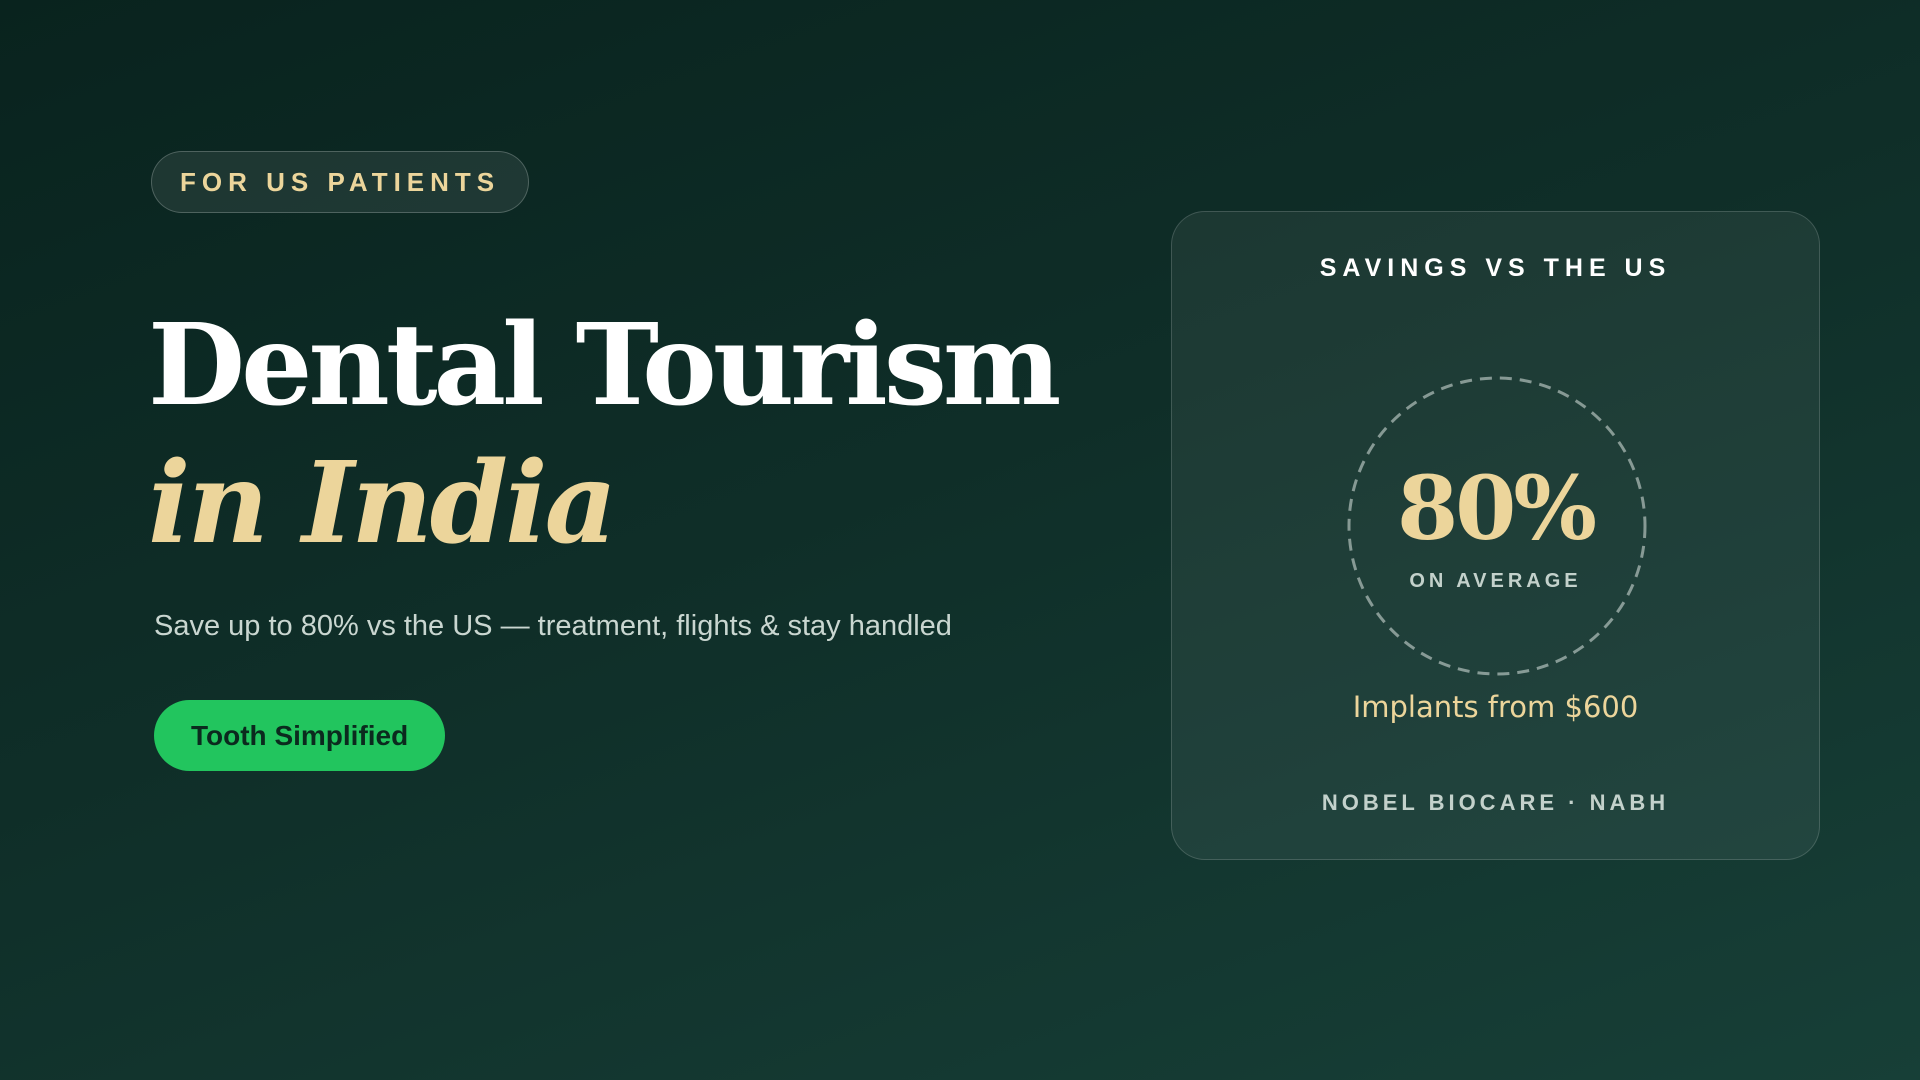  Describe the element at coordinates (1495, 802) in the screenshot. I see `accreditation-badges: NOBEL BIOCARE · NABH` at that location.